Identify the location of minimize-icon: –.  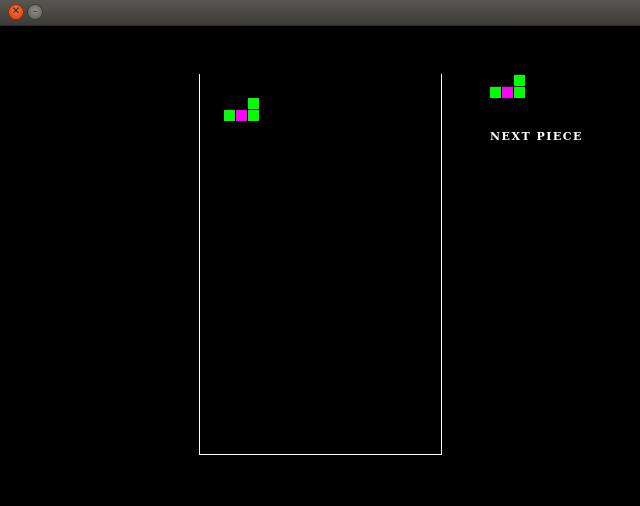
(35, 11).